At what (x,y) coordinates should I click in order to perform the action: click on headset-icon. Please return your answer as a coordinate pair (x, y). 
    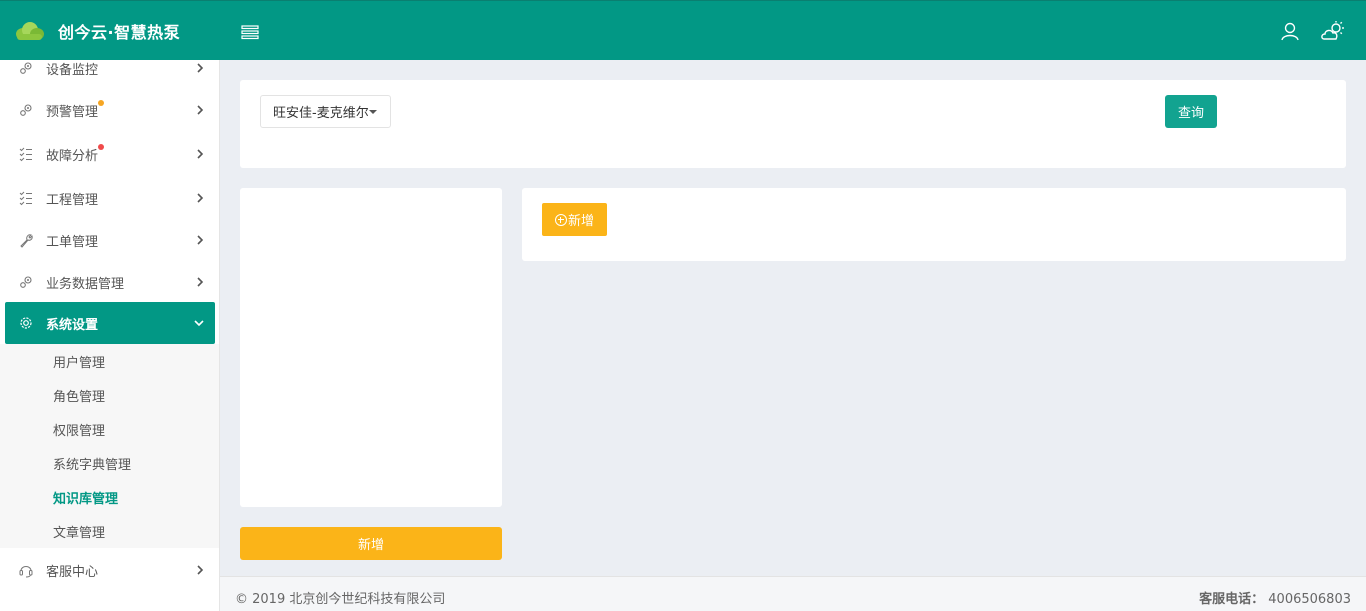
    Looking at the image, I should click on (26, 571).